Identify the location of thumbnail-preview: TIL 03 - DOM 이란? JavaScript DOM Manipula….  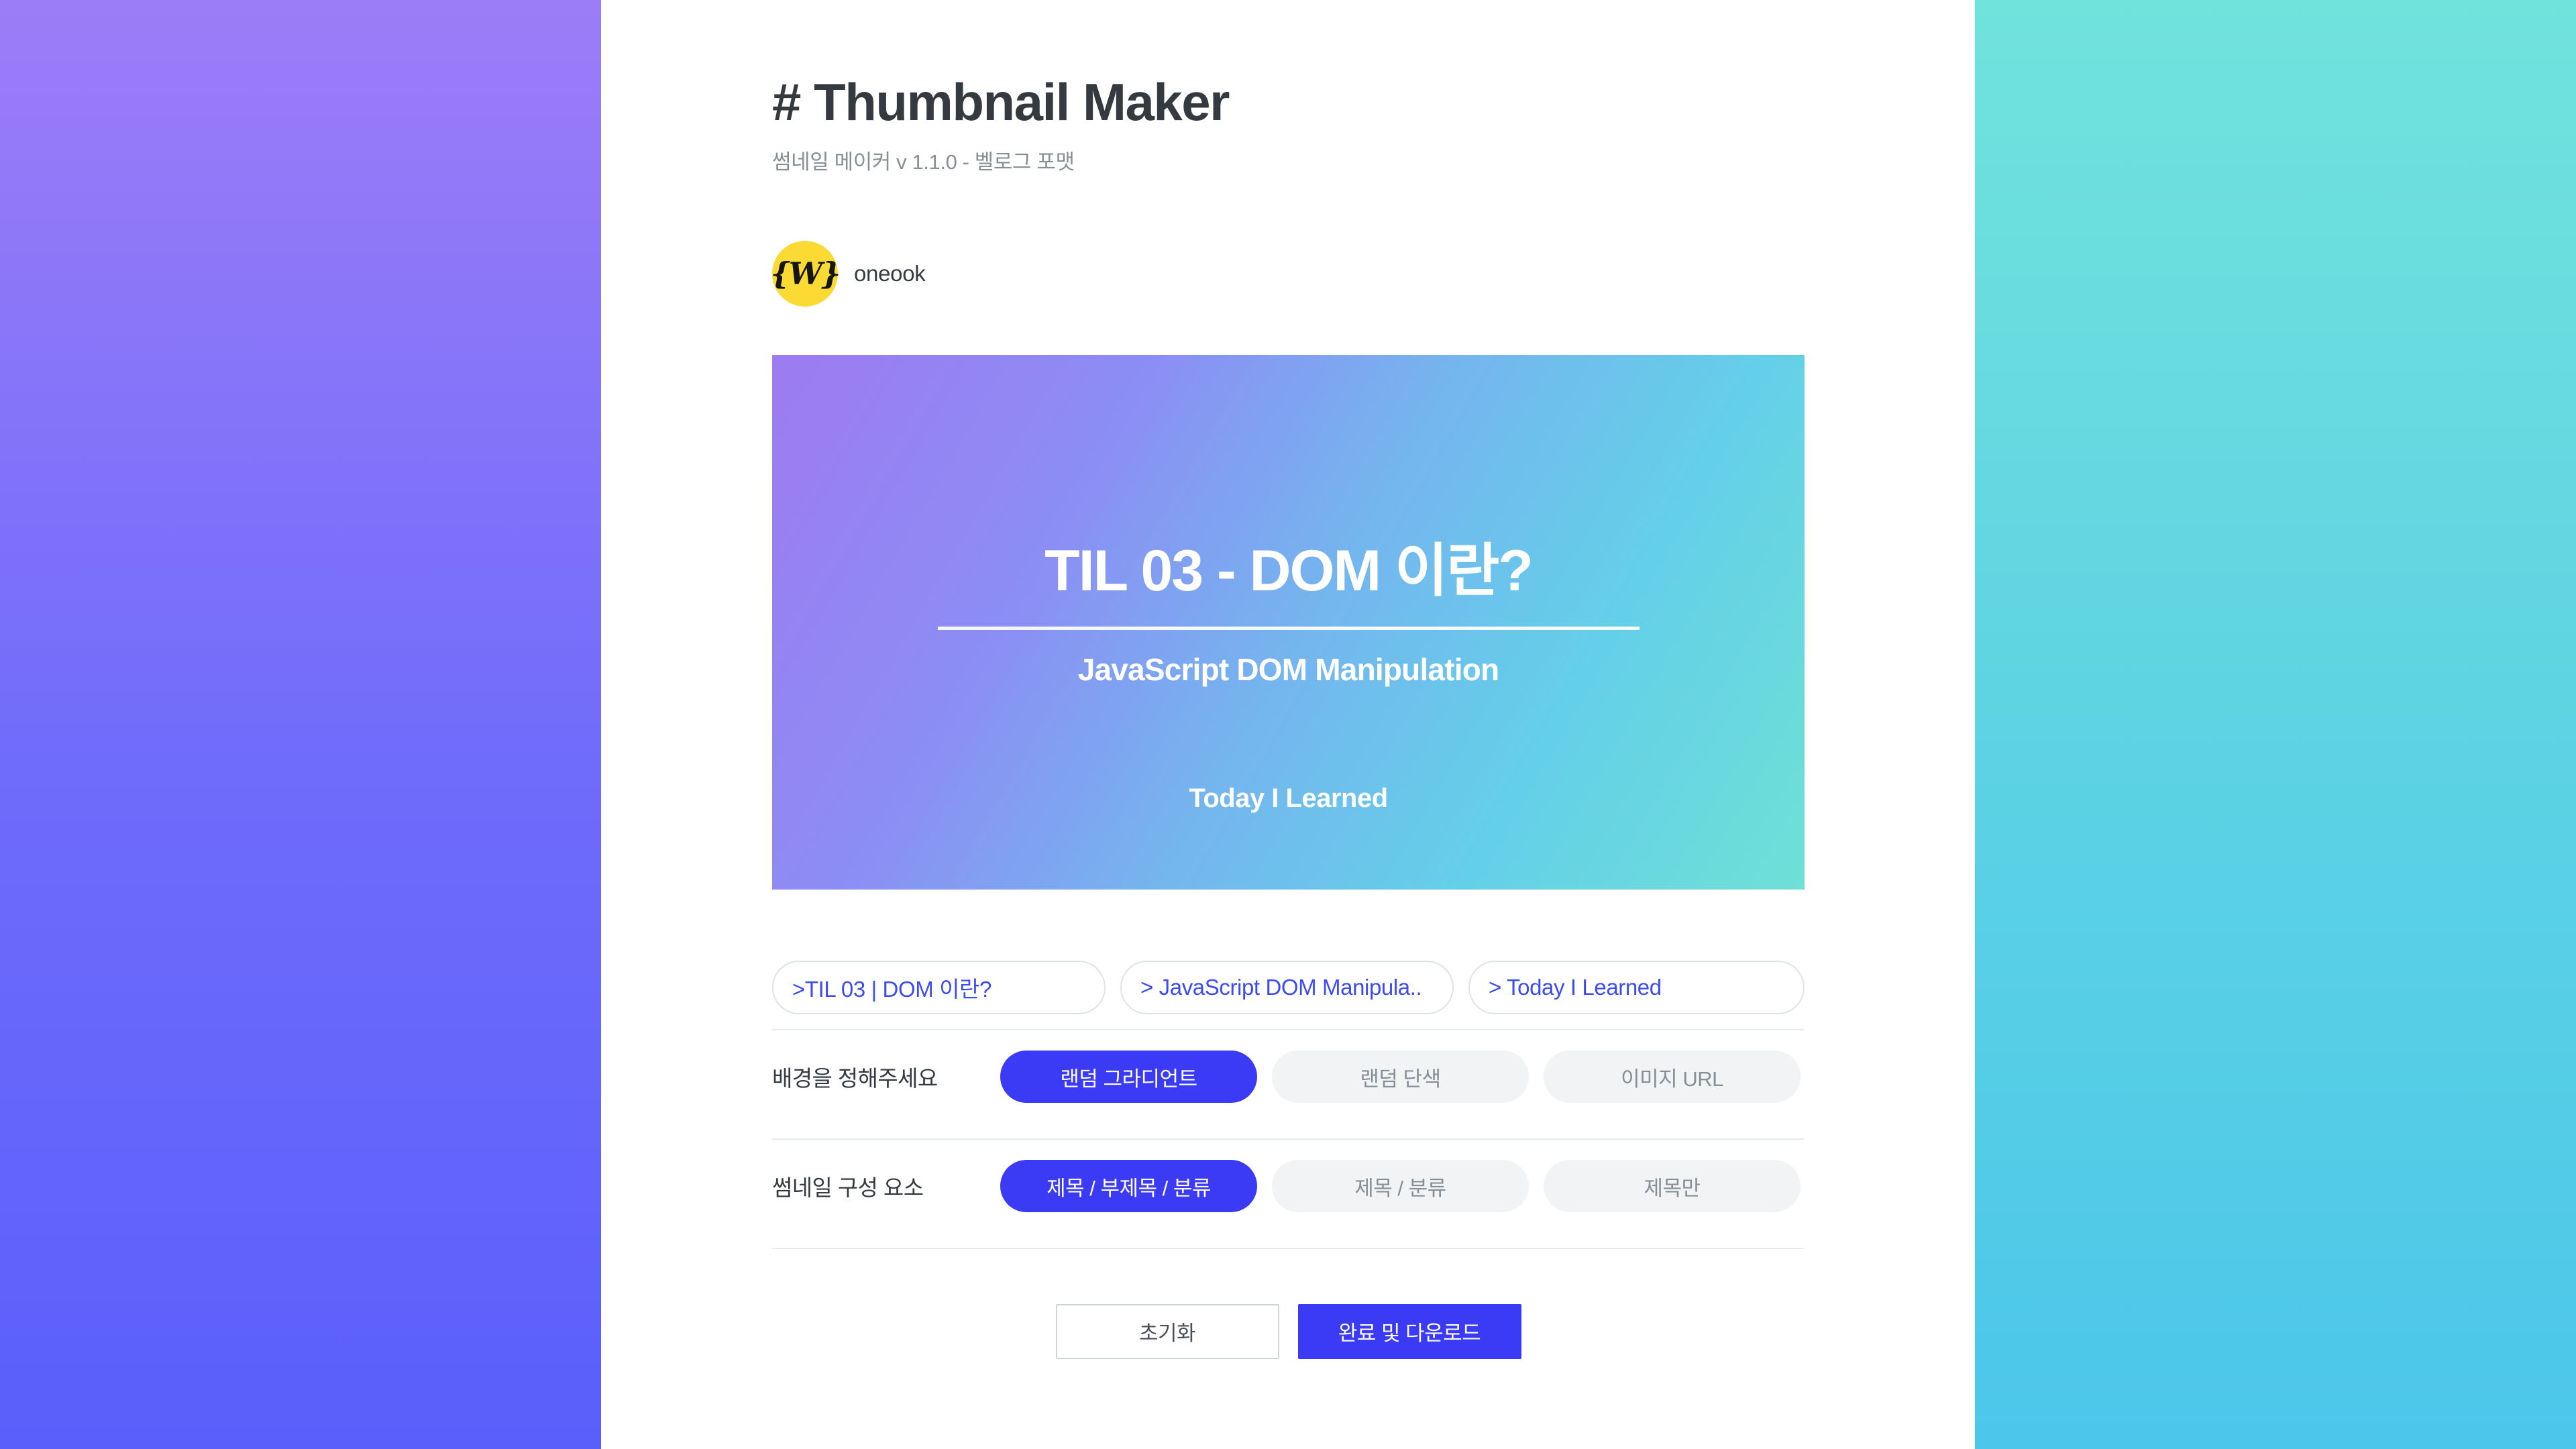
(1288, 622).